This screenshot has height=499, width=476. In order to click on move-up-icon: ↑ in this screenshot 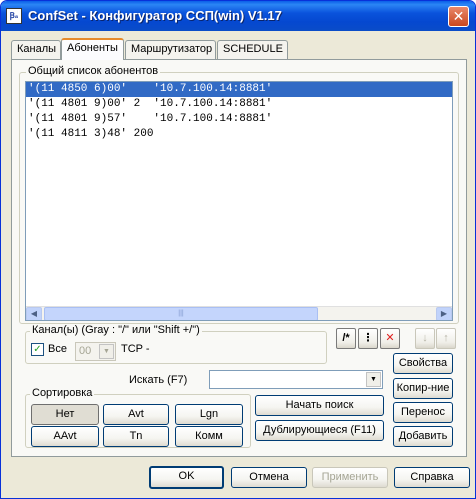, I will do `click(446, 338)`.